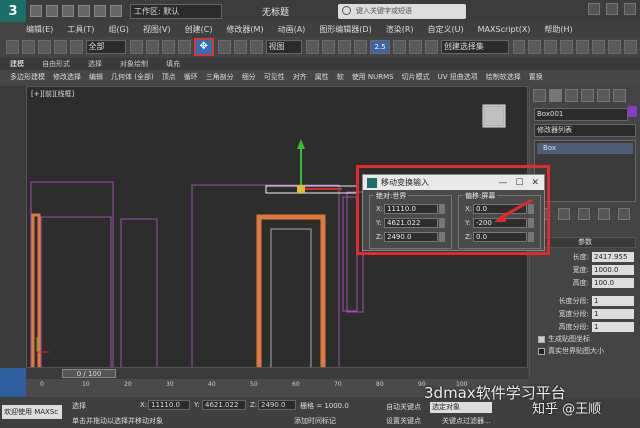 The height and width of the screenshot is (428, 640). What do you see at coordinates (500, 237) in the screenshot?
I see `offset-z-field: 0.0` at bounding box center [500, 237].